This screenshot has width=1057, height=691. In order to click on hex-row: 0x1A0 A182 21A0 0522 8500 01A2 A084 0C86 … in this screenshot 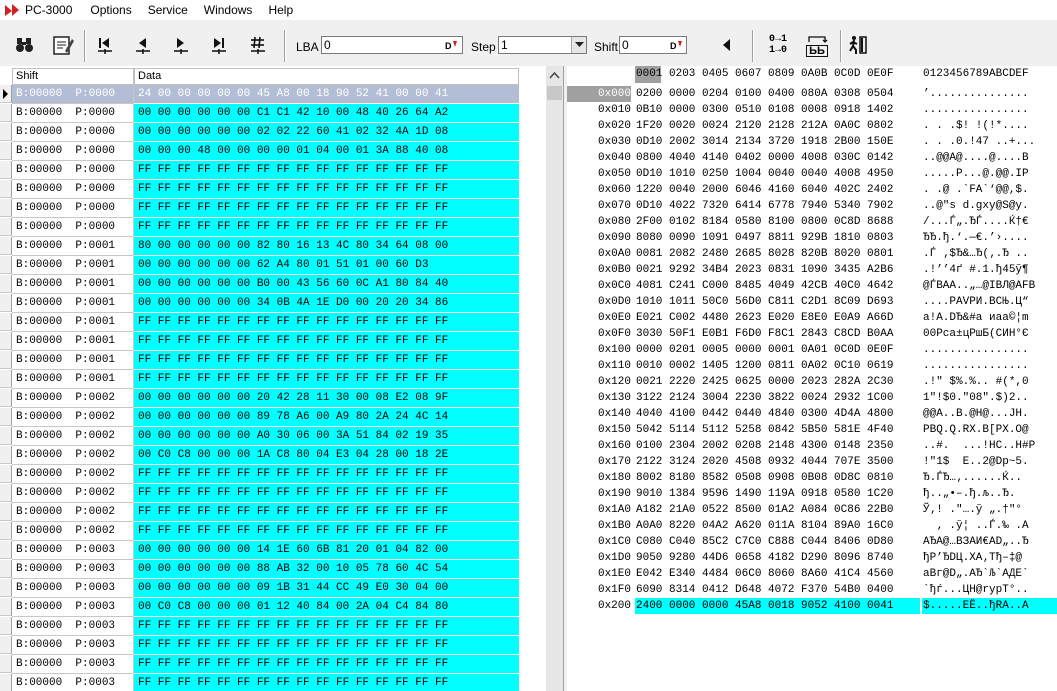, I will do `click(812, 510)`.